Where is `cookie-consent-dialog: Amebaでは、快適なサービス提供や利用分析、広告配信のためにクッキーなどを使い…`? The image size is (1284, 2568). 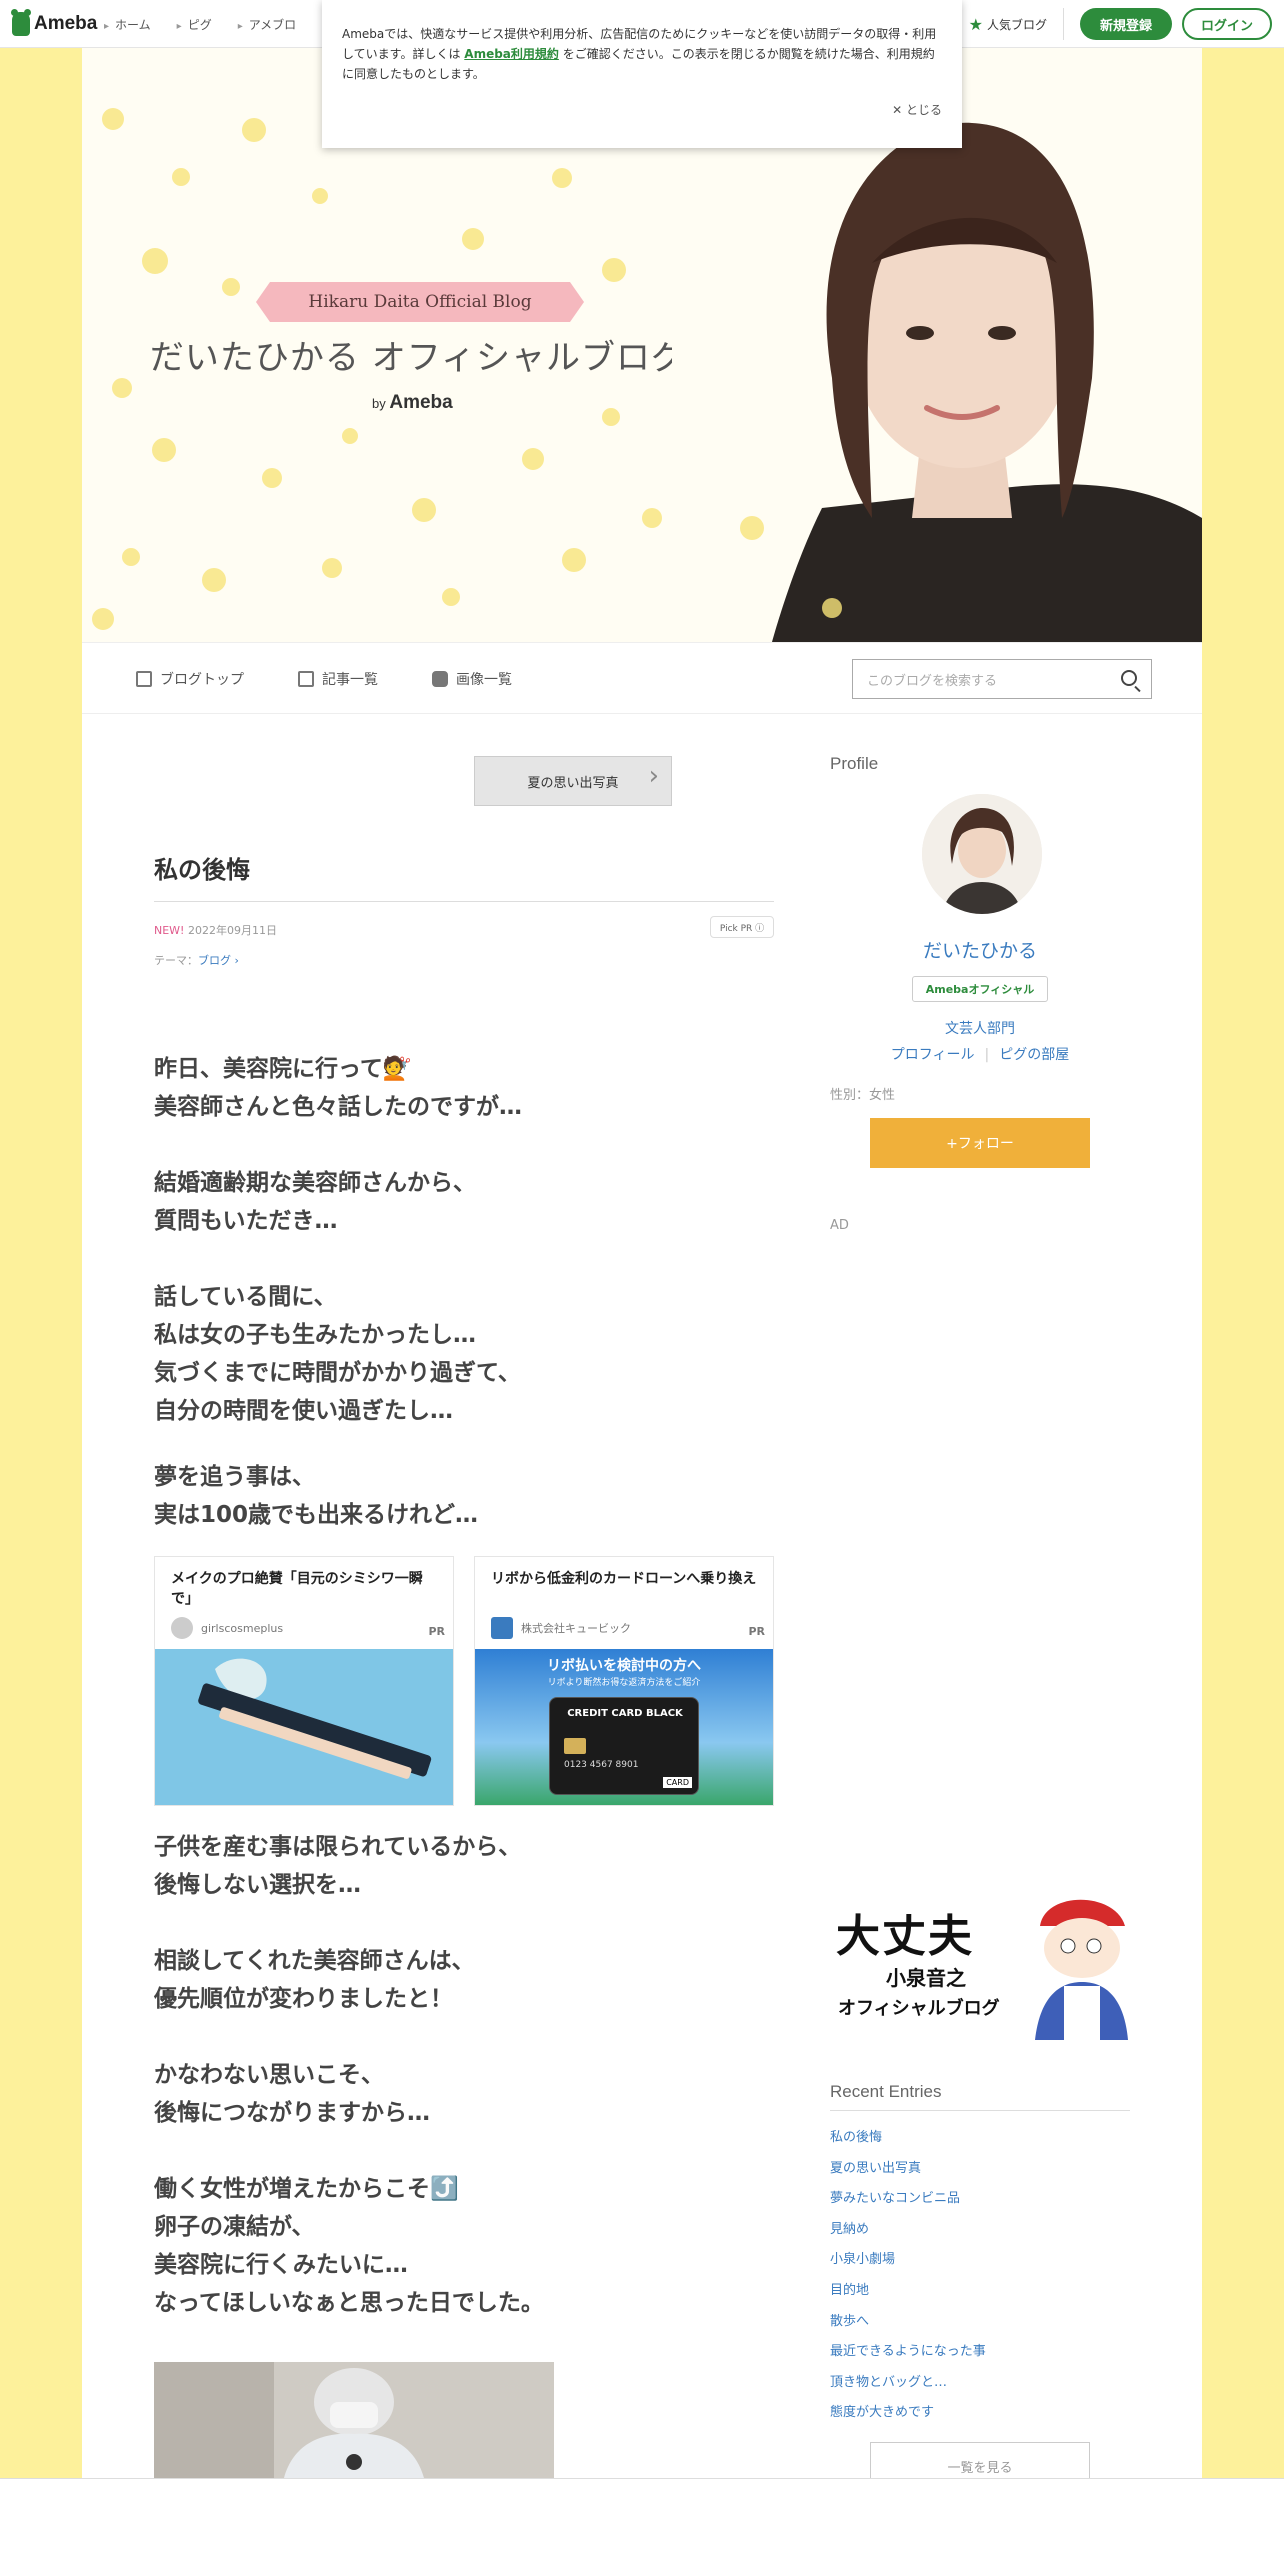
cookie-consent-dialog: Amebaでは、快適なサービス提供や利用分析、広告配信のためにクッキーなどを使い… is located at coordinates (642, 74).